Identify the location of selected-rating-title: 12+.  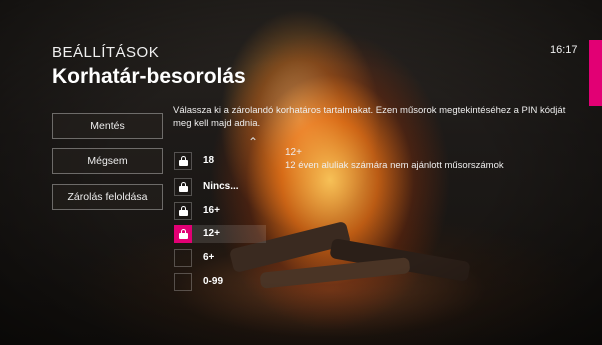
(293, 152).